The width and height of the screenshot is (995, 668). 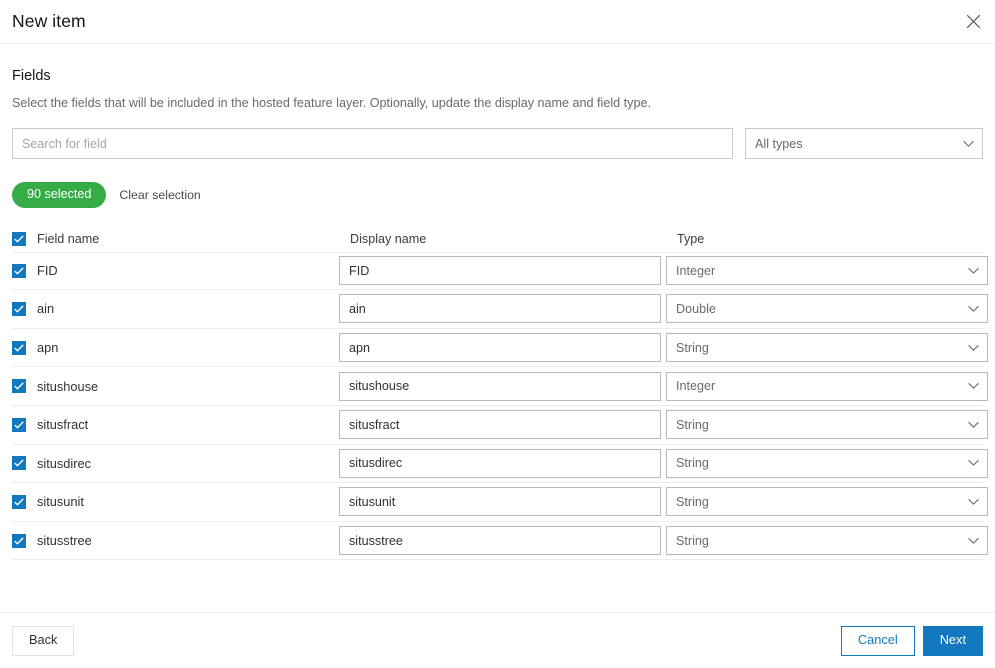 I want to click on row-field-name-label: situsunit, so click(x=60, y=502).